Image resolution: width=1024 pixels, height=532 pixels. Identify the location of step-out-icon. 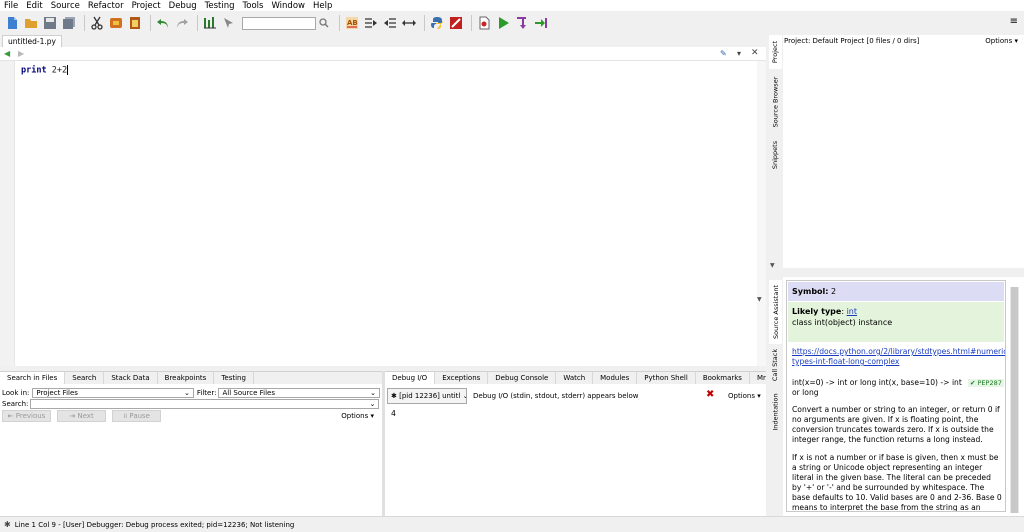
(540, 23).